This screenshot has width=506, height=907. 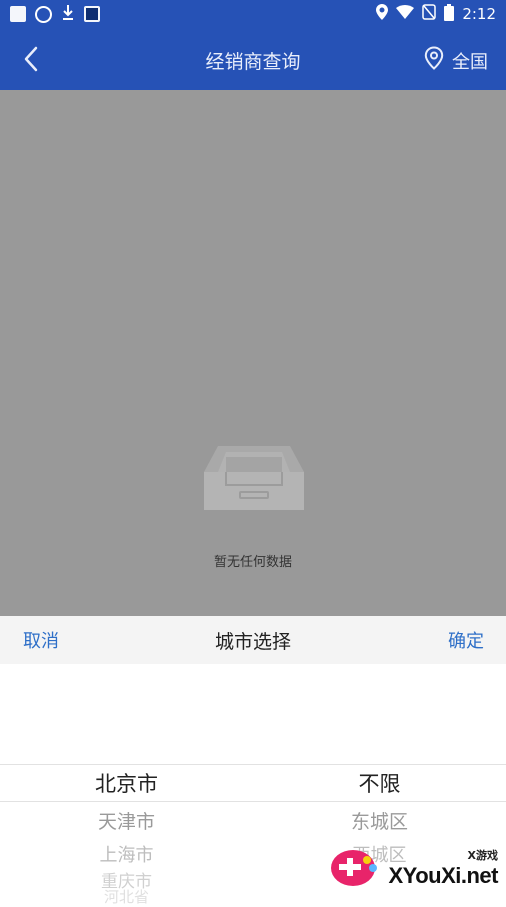 I want to click on empty-inbox-icon, so click(x=254, y=478).